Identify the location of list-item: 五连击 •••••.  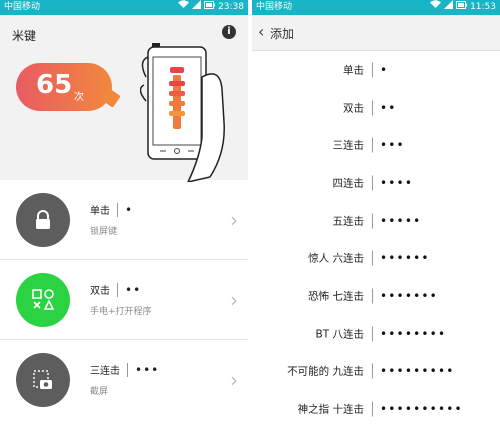
(376, 221).